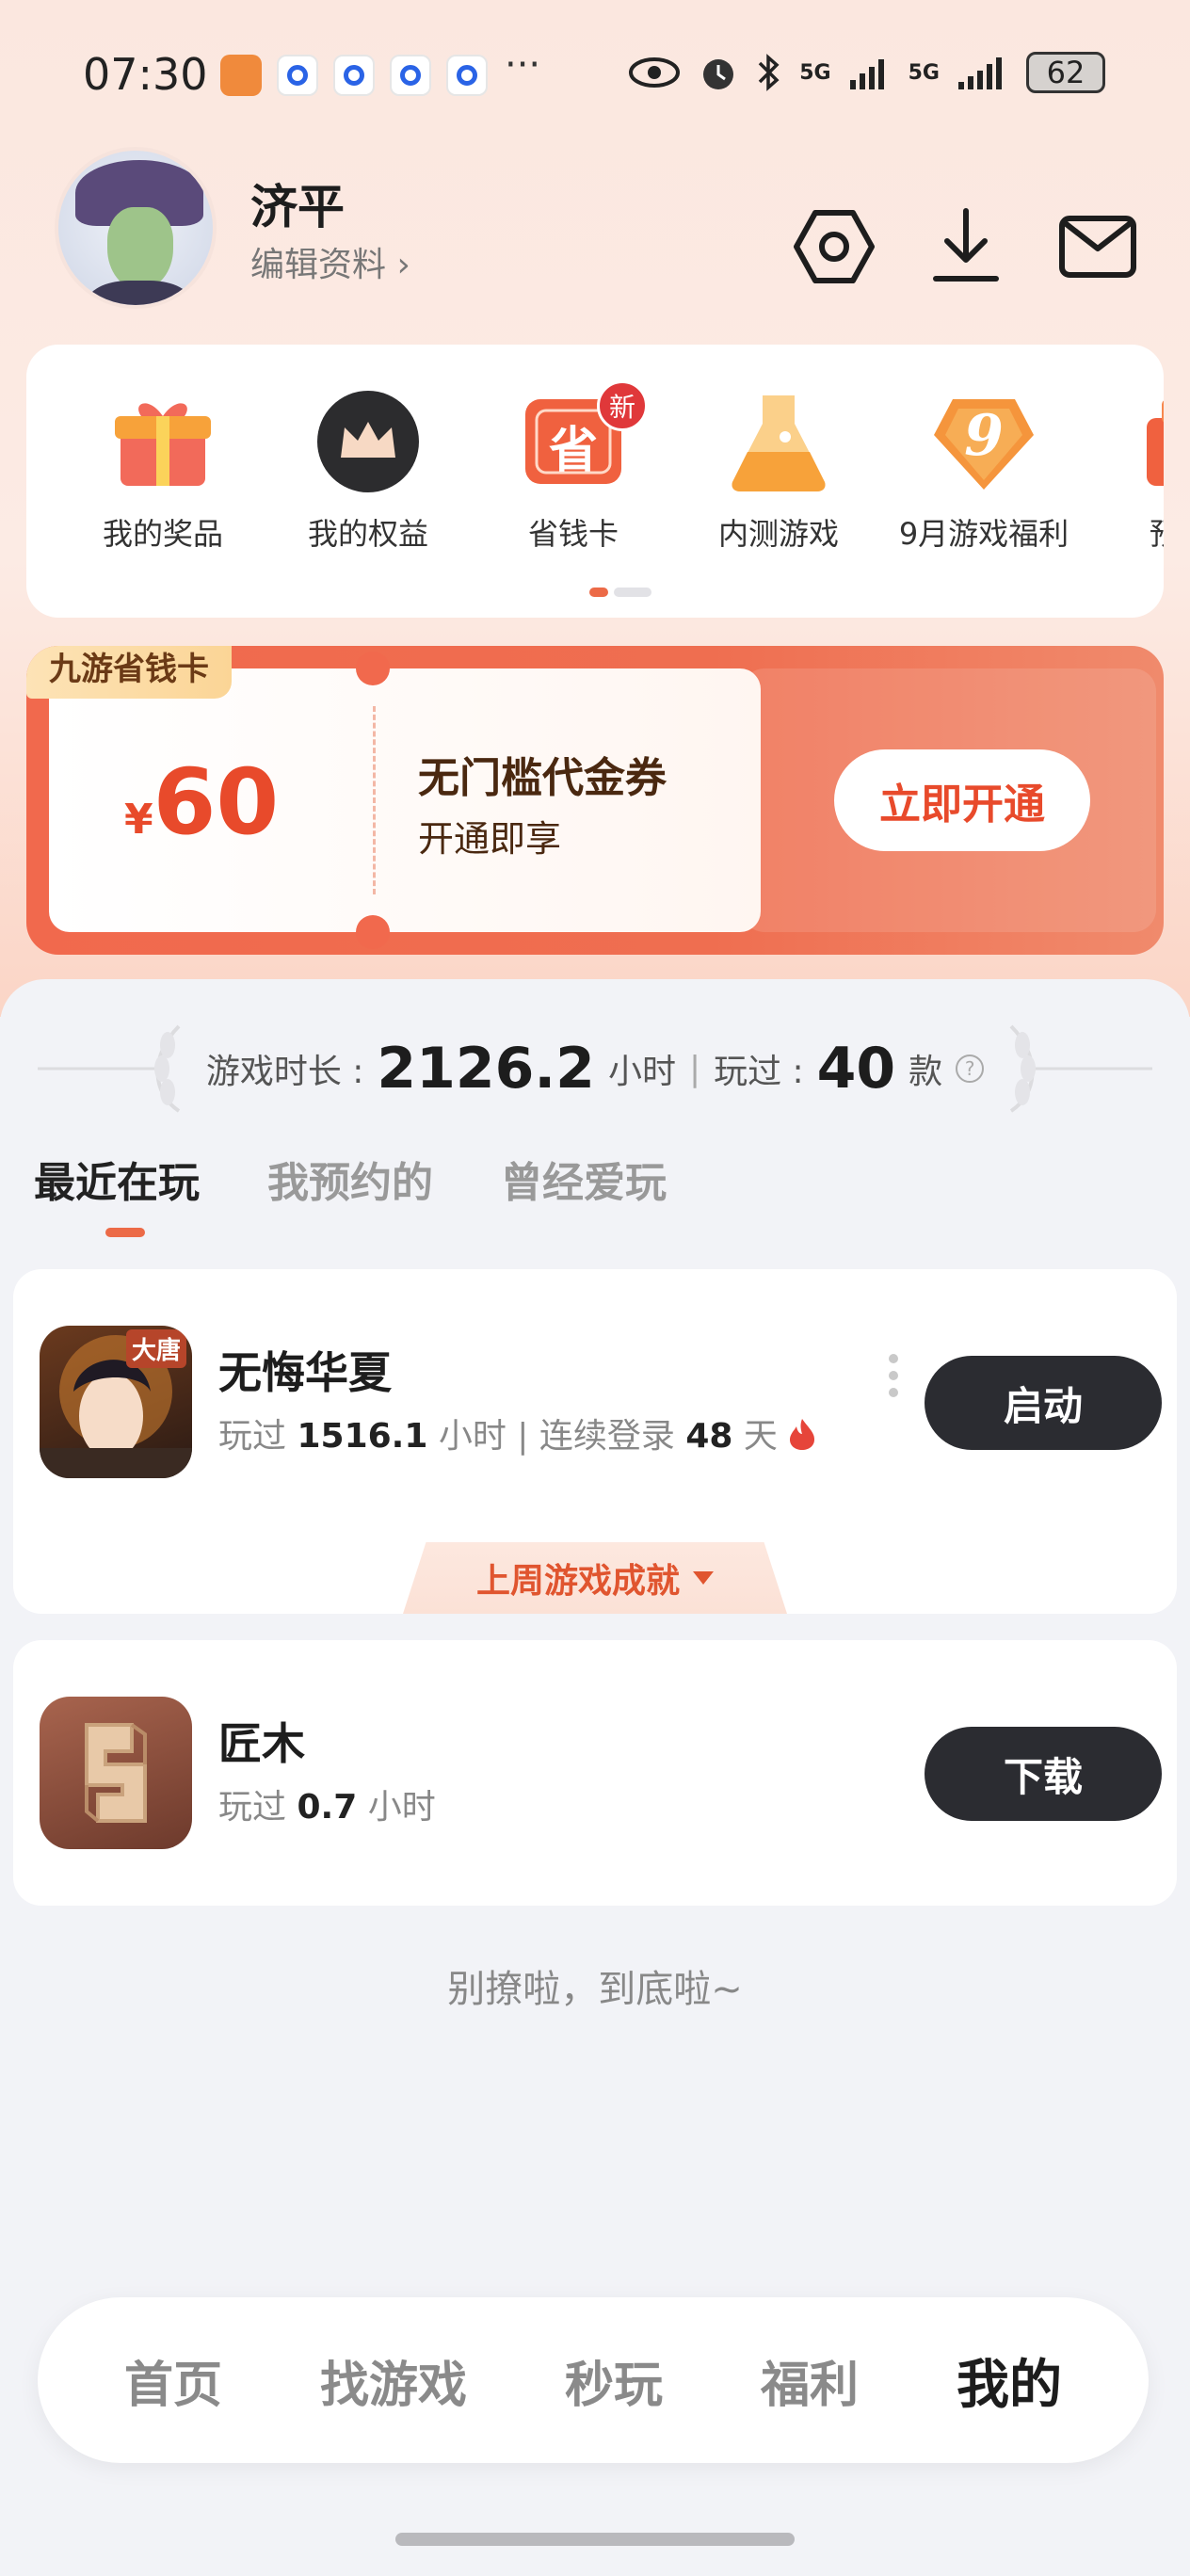 This screenshot has height=2576, width=1190. Describe the element at coordinates (984, 436) in the screenshot. I see `nine-gem-icon-text: 9` at that location.